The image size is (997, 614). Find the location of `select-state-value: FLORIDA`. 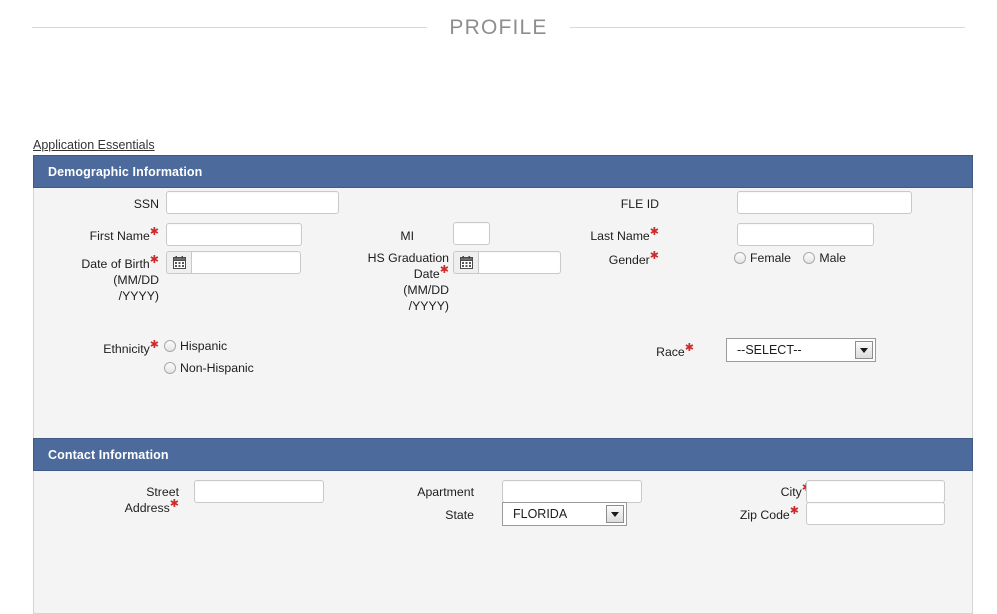

select-state-value: FLORIDA is located at coordinates (540, 514).